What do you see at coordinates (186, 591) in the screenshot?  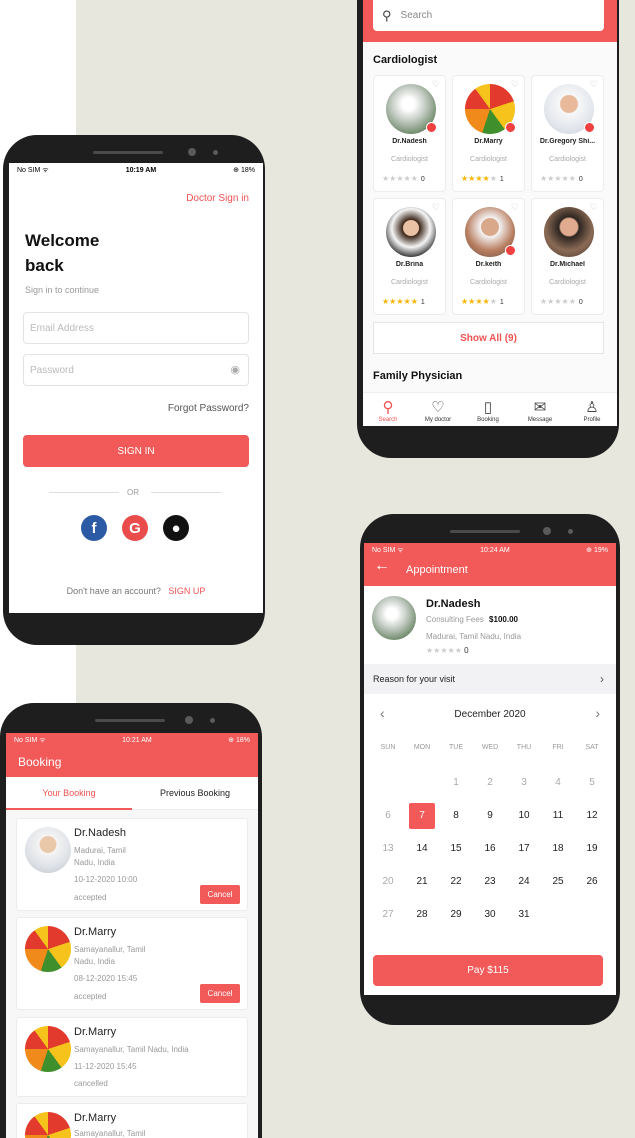 I see `signup-link: SIGN UP` at bounding box center [186, 591].